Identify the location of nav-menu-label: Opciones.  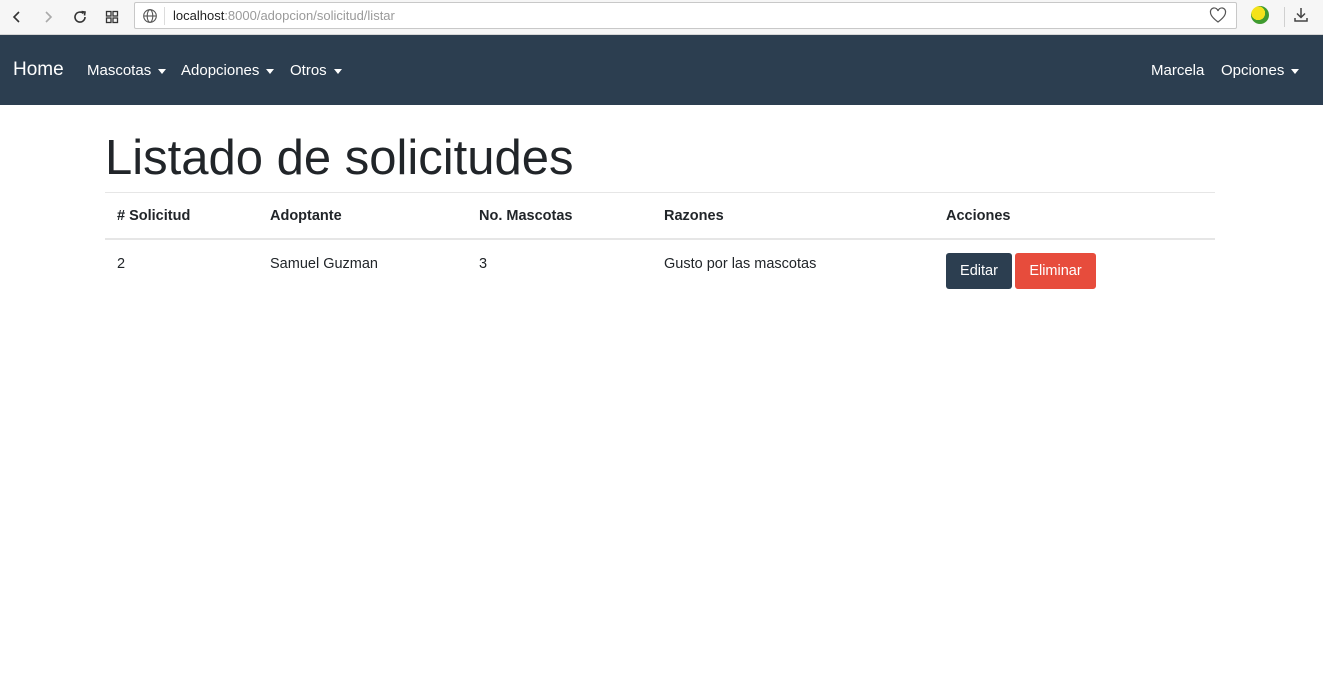
(1253, 70).